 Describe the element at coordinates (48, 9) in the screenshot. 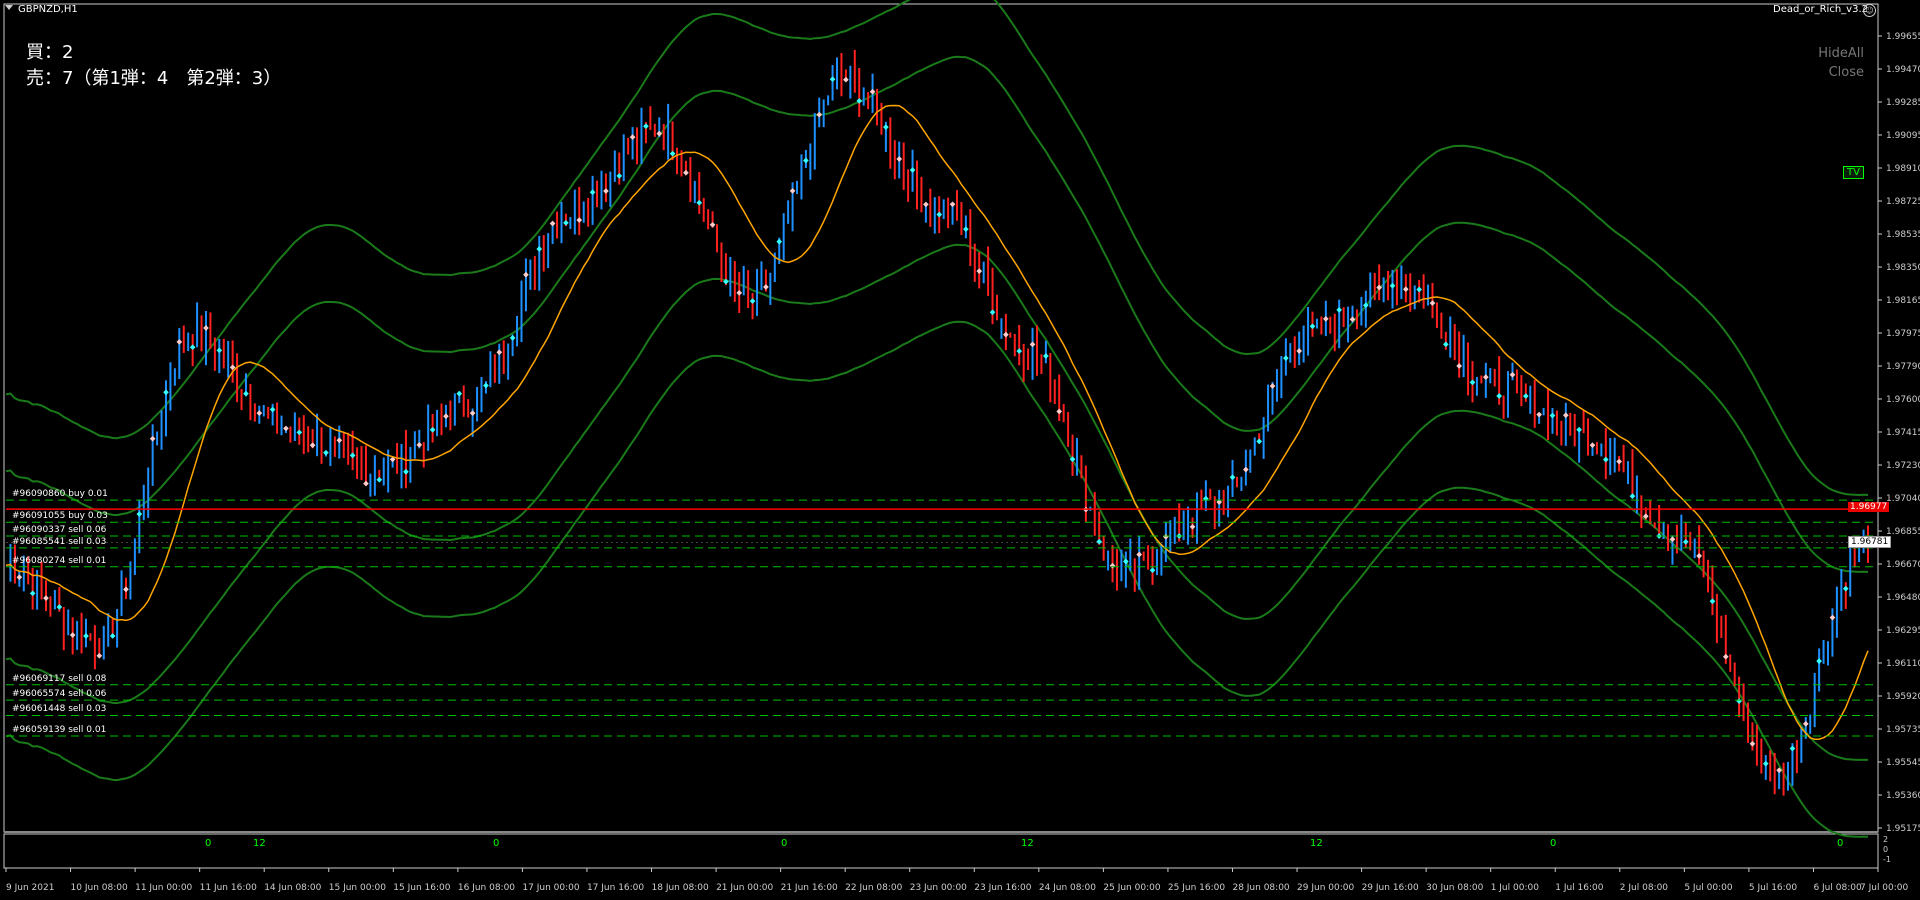

I see `symbol-timeframe: GBPNZD,H1` at that location.